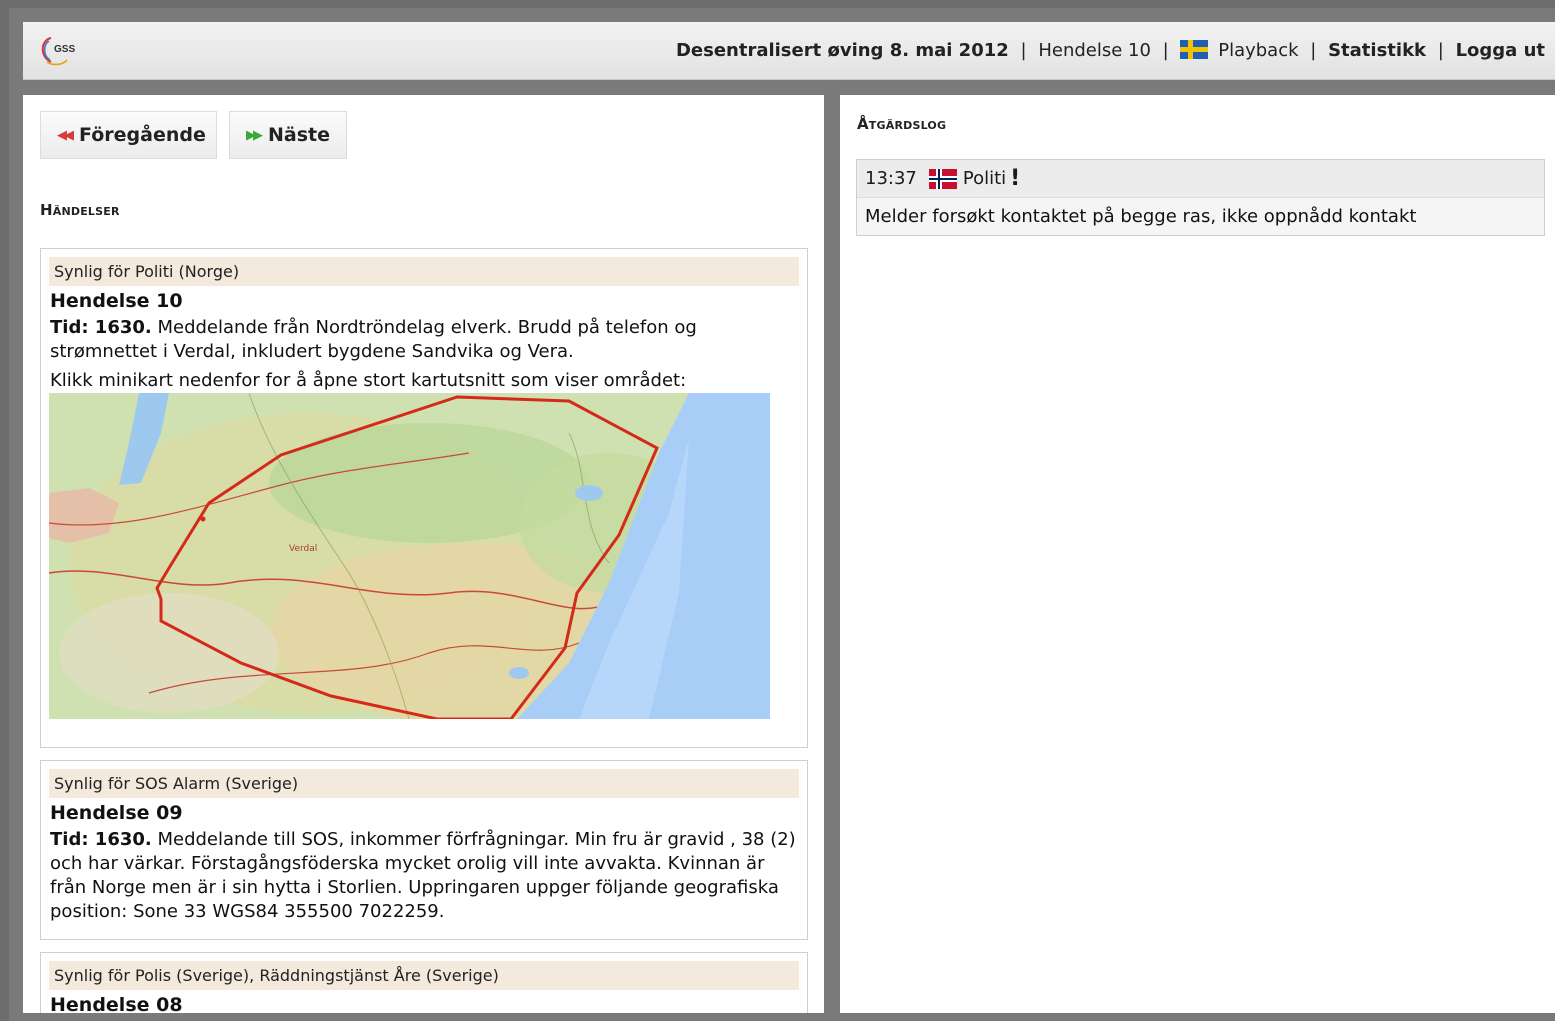 The width and height of the screenshot is (1555, 1021). I want to click on logo-text: GSS, so click(65, 49).